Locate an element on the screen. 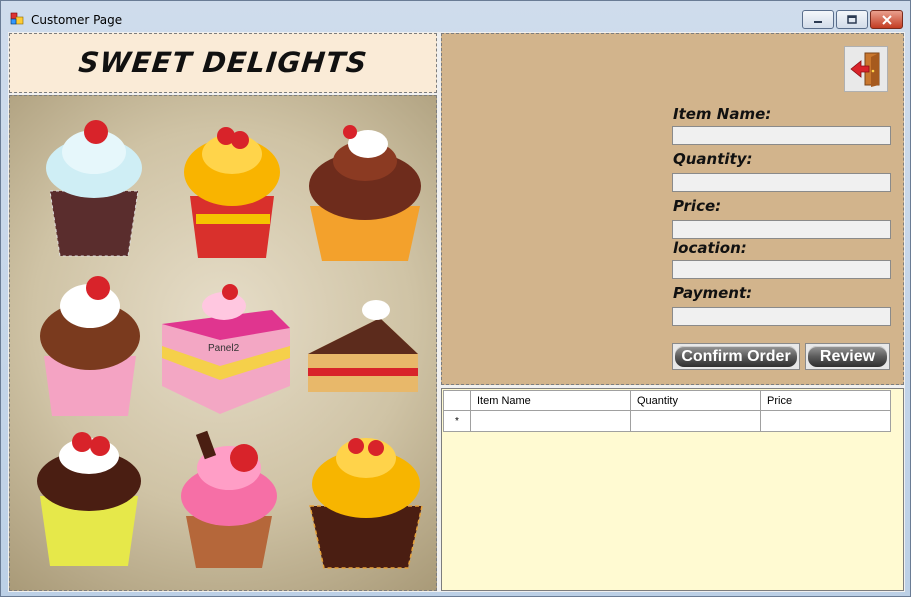 This screenshot has height=597, width=911. maximize-icon is located at coordinates (852, 19).